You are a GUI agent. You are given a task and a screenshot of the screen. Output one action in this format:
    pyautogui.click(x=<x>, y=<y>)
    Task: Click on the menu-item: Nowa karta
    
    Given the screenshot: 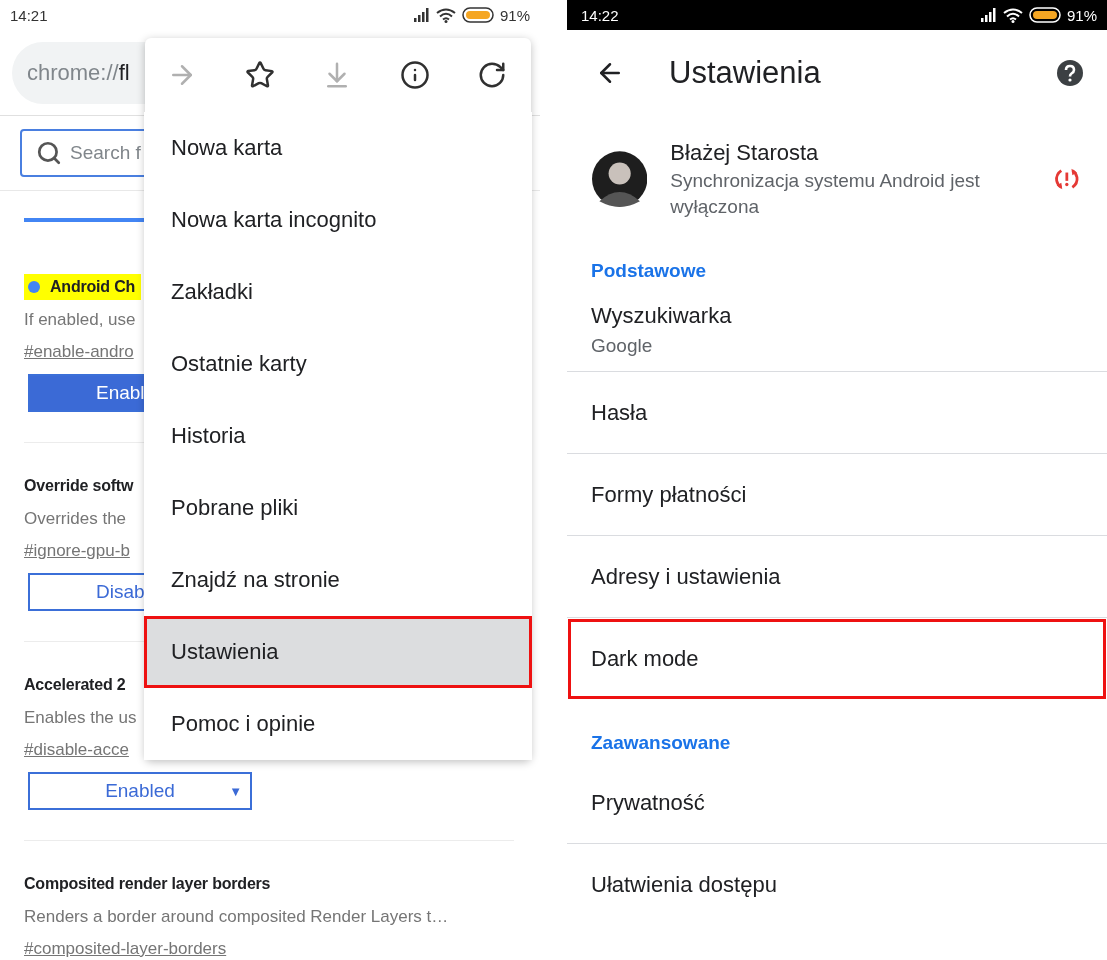 What is the action you would take?
    pyautogui.click(x=338, y=148)
    